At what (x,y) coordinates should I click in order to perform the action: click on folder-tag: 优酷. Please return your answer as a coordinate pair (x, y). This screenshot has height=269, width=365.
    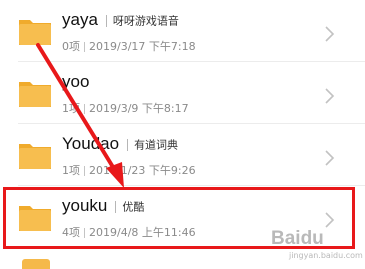
    Looking at the image, I should click on (133, 207).